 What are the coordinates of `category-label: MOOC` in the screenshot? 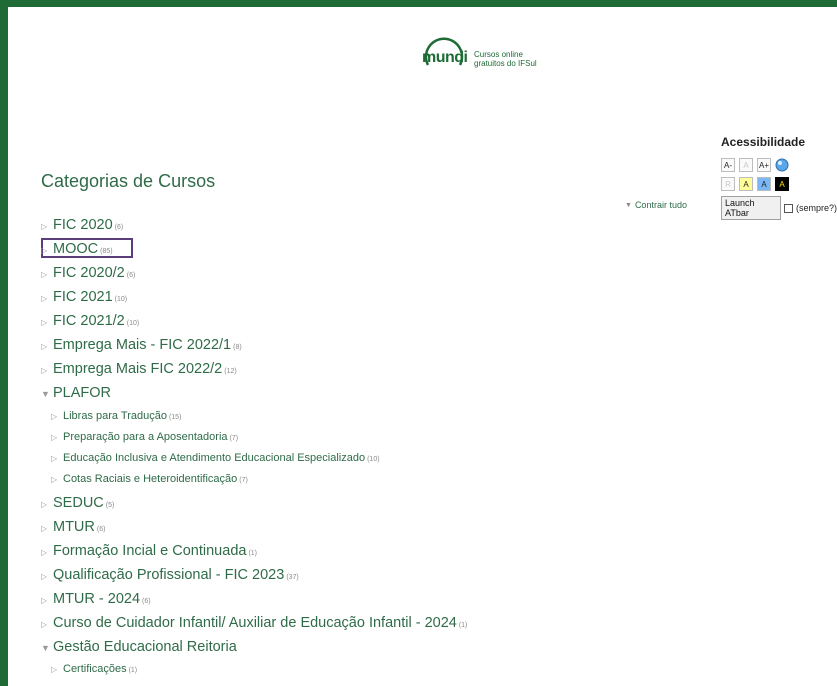 It's located at (75, 249).